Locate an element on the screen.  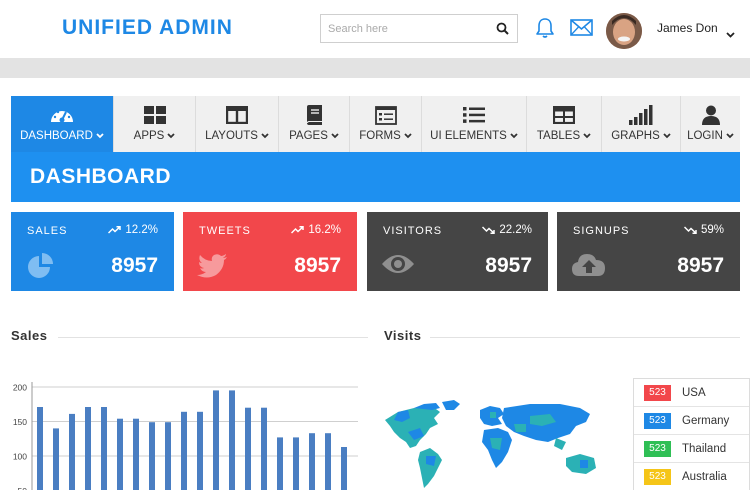
avatar is located at coordinates (624, 31).